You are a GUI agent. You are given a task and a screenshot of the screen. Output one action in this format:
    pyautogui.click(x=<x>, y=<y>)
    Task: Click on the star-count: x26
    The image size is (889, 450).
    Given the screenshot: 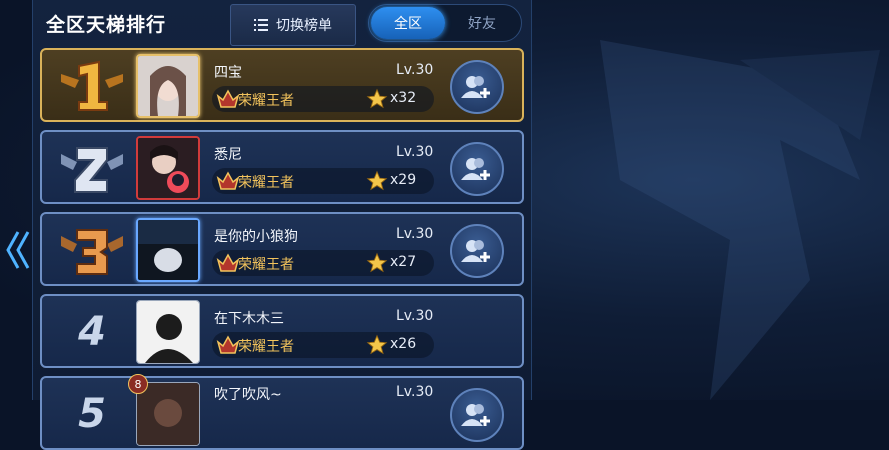 What is the action you would take?
    pyautogui.click(x=403, y=344)
    